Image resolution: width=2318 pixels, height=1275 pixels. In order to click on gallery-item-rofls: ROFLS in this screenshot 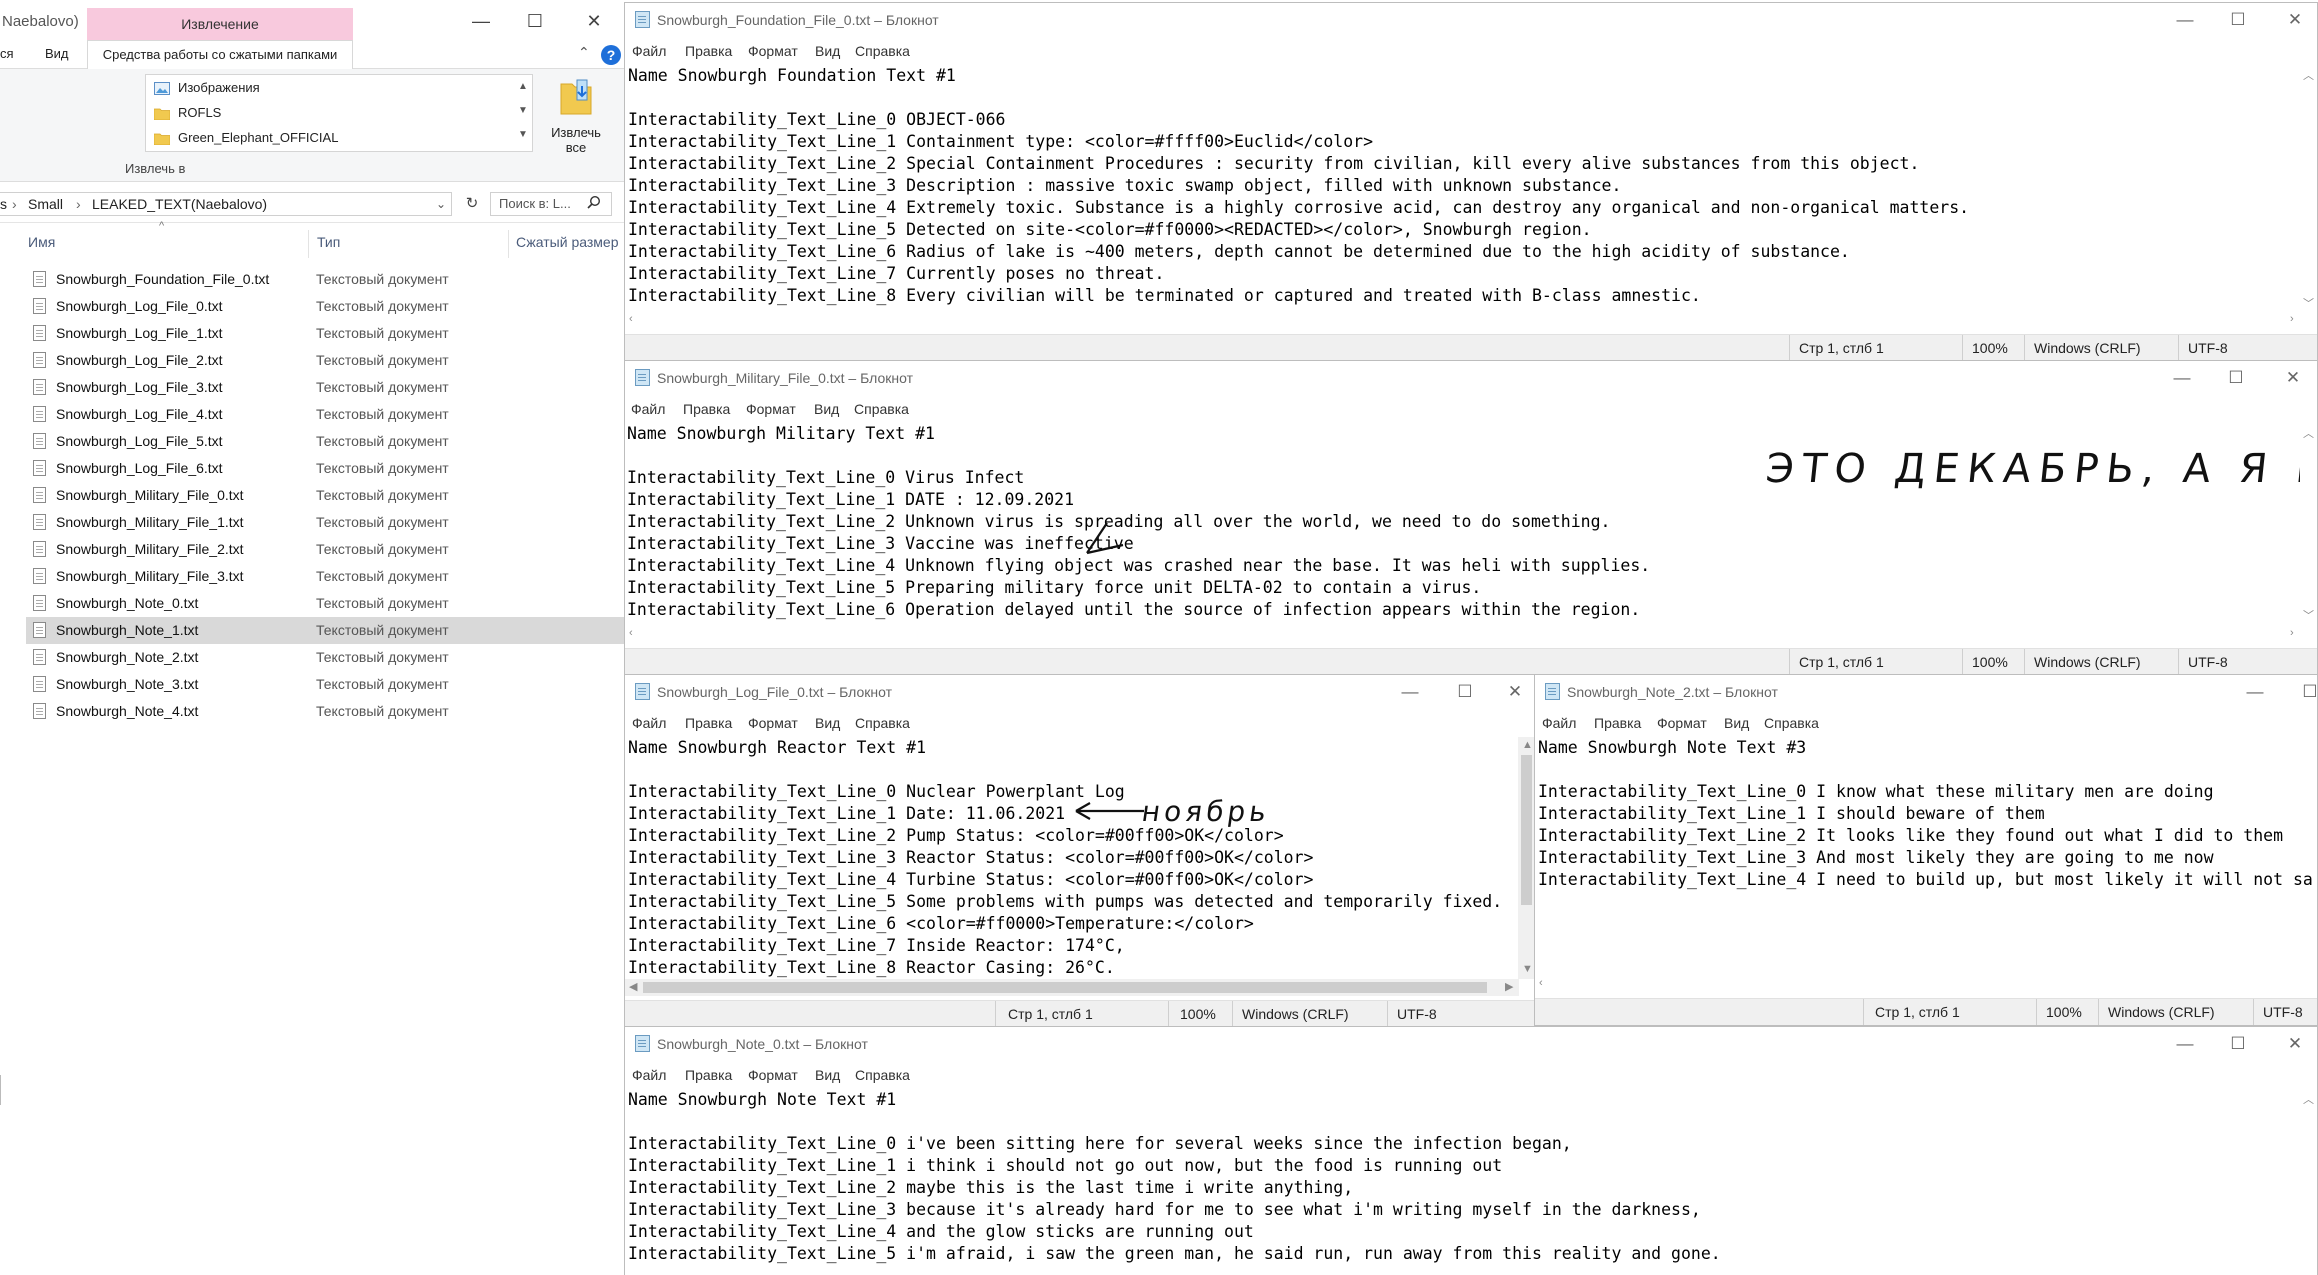, I will do `click(187, 113)`.